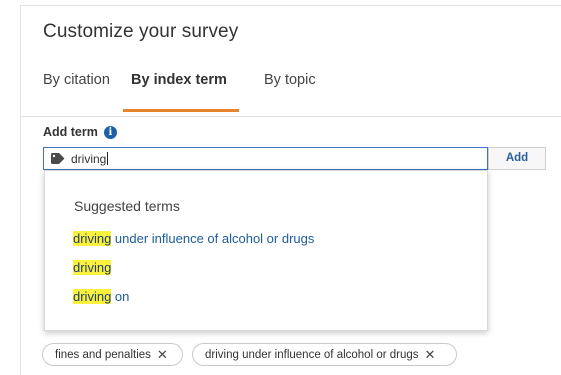 The image size is (561, 375). I want to click on selected-term-pill: fines and penalties ✕, so click(112, 354).